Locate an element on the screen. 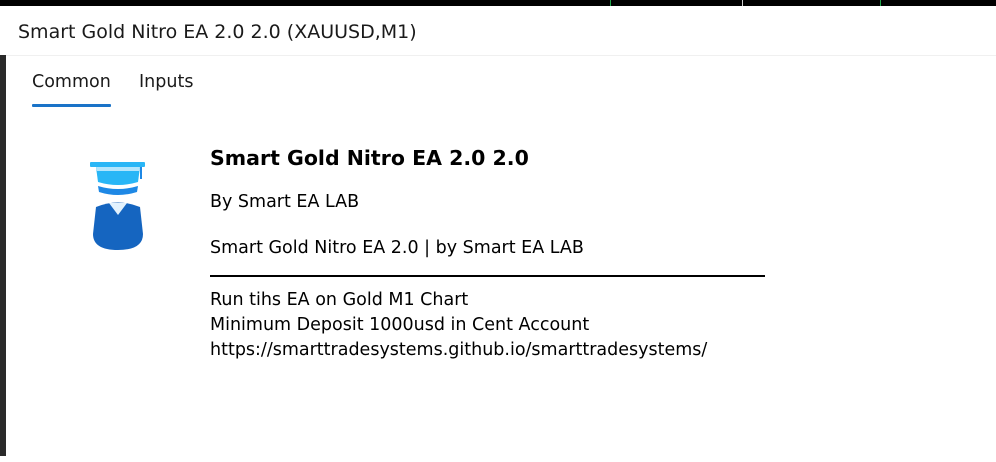 This screenshot has width=996, height=462. tab-common: Common is located at coordinates (71, 89).